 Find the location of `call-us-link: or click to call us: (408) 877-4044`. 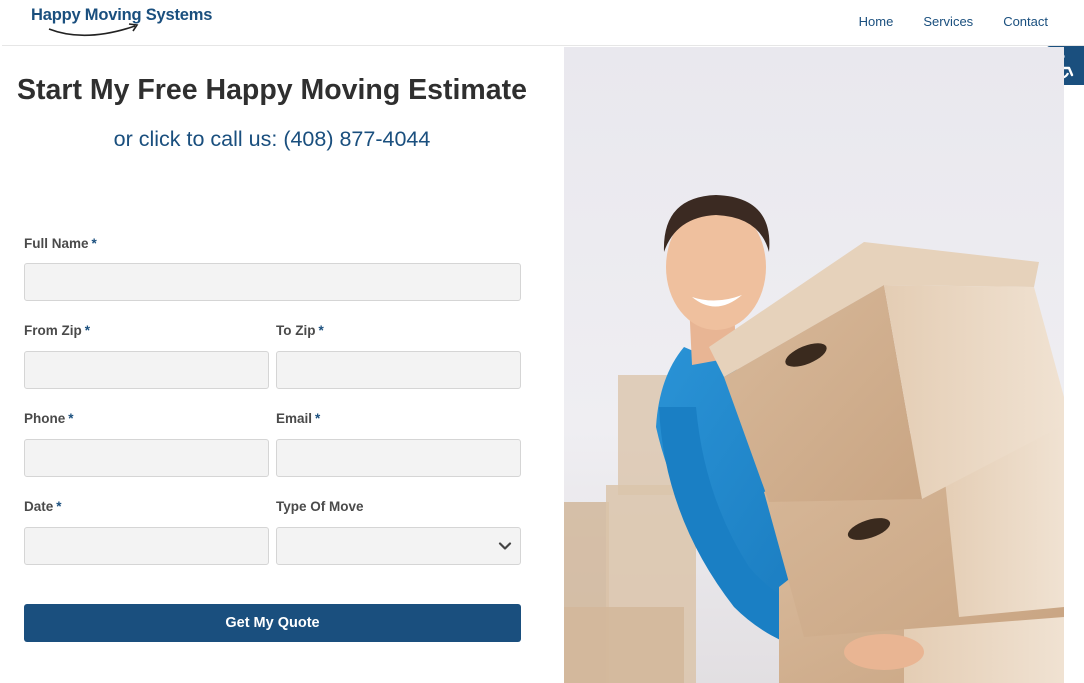

call-us-link: or click to call us: (408) 877-4044 is located at coordinates (272, 139).